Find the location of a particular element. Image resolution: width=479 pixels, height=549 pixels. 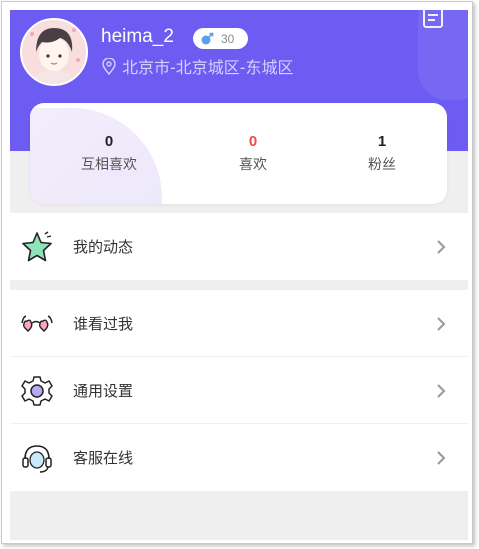

stat-label: 喜欢 is located at coordinates (253, 165).